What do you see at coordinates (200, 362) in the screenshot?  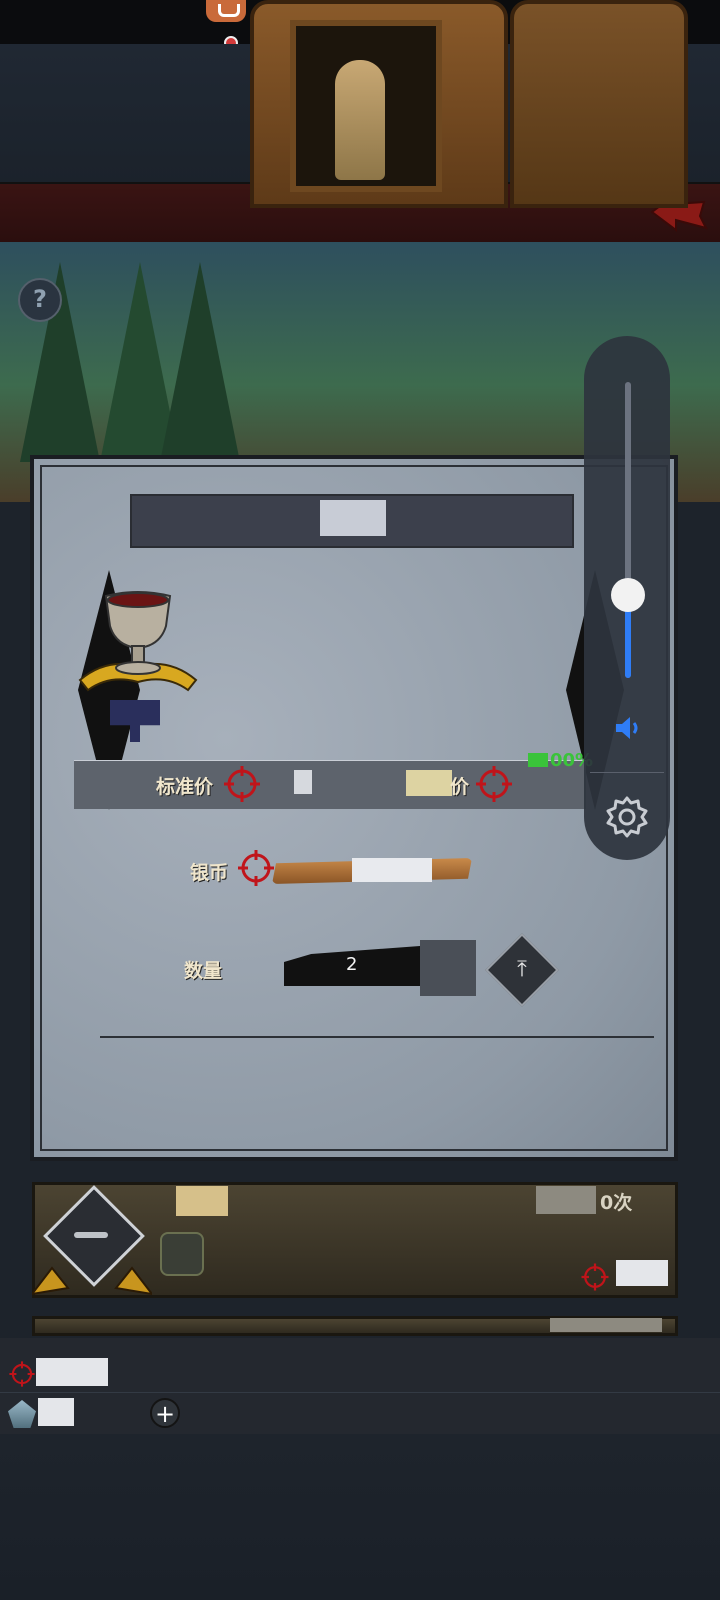 I see `tree-icon` at bounding box center [200, 362].